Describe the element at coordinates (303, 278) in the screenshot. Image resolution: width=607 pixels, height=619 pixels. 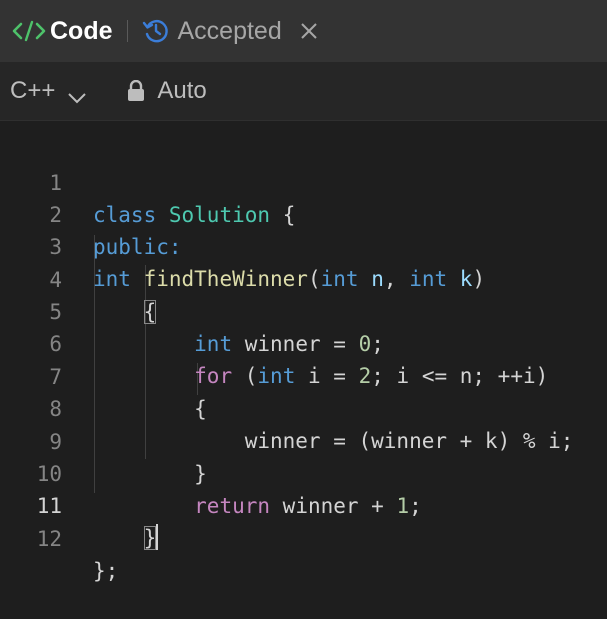
I see `code-line: 4 {` at that location.